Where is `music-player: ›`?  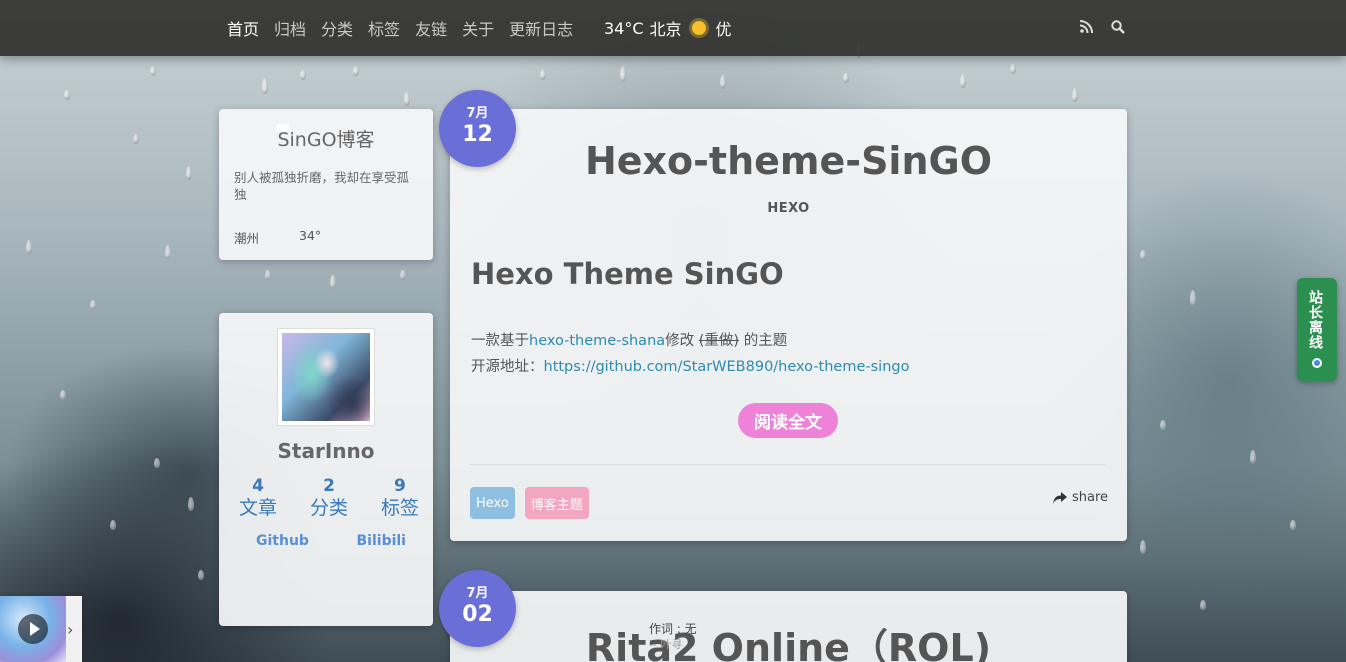 music-player: › is located at coordinates (41, 629).